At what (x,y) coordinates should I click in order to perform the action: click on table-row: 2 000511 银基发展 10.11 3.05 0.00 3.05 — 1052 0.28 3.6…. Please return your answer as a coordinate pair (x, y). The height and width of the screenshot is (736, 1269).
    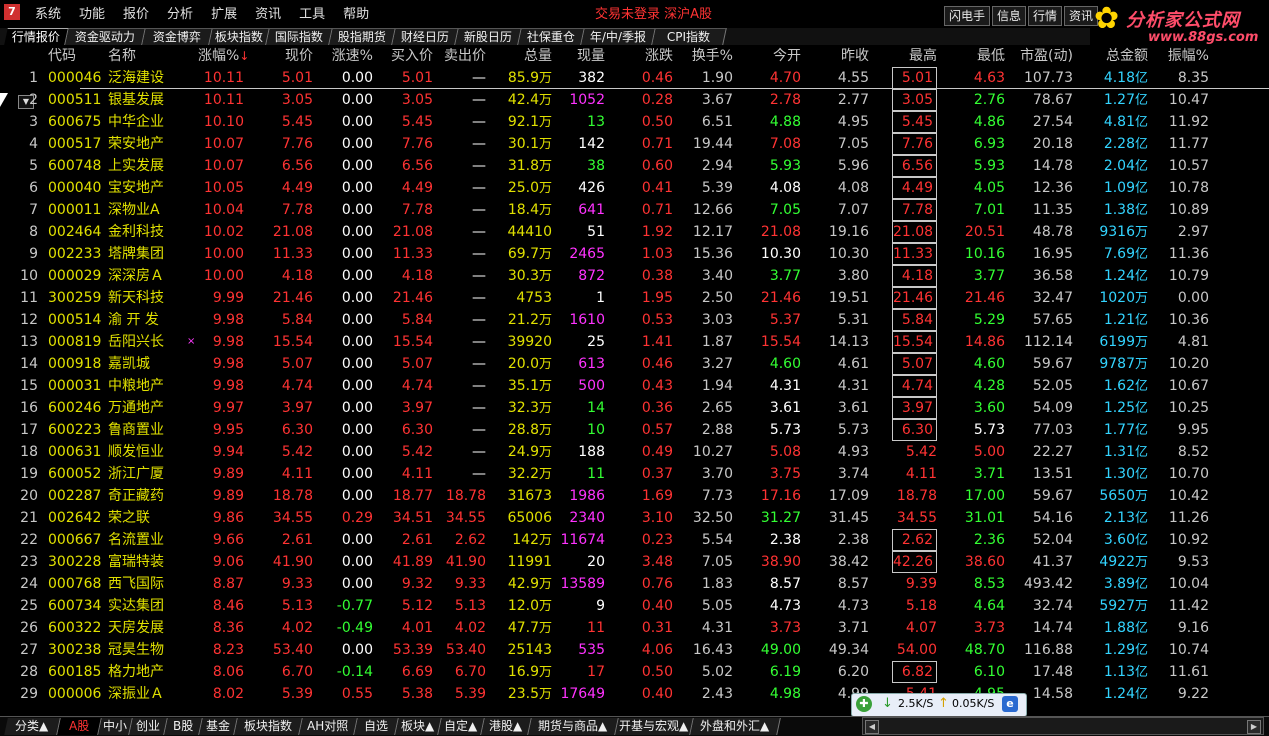
    Looking at the image, I should click on (634, 100).